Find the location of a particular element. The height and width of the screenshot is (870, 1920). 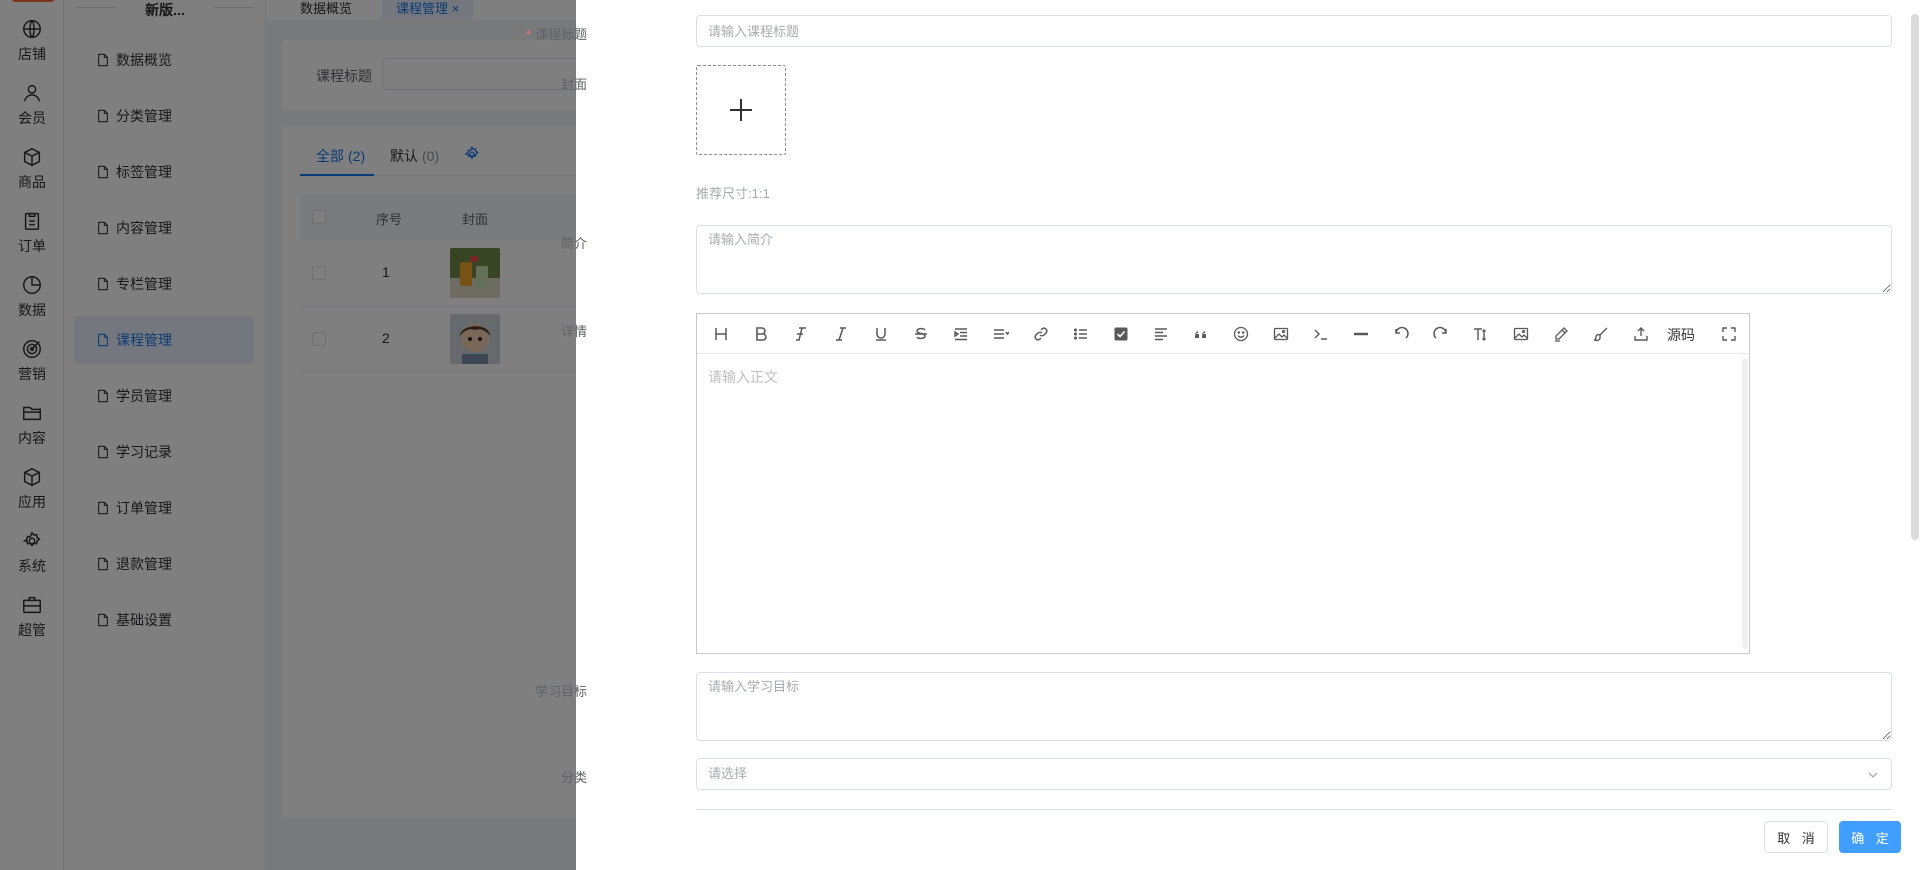

category-select: 请选择 is located at coordinates (1294, 774).